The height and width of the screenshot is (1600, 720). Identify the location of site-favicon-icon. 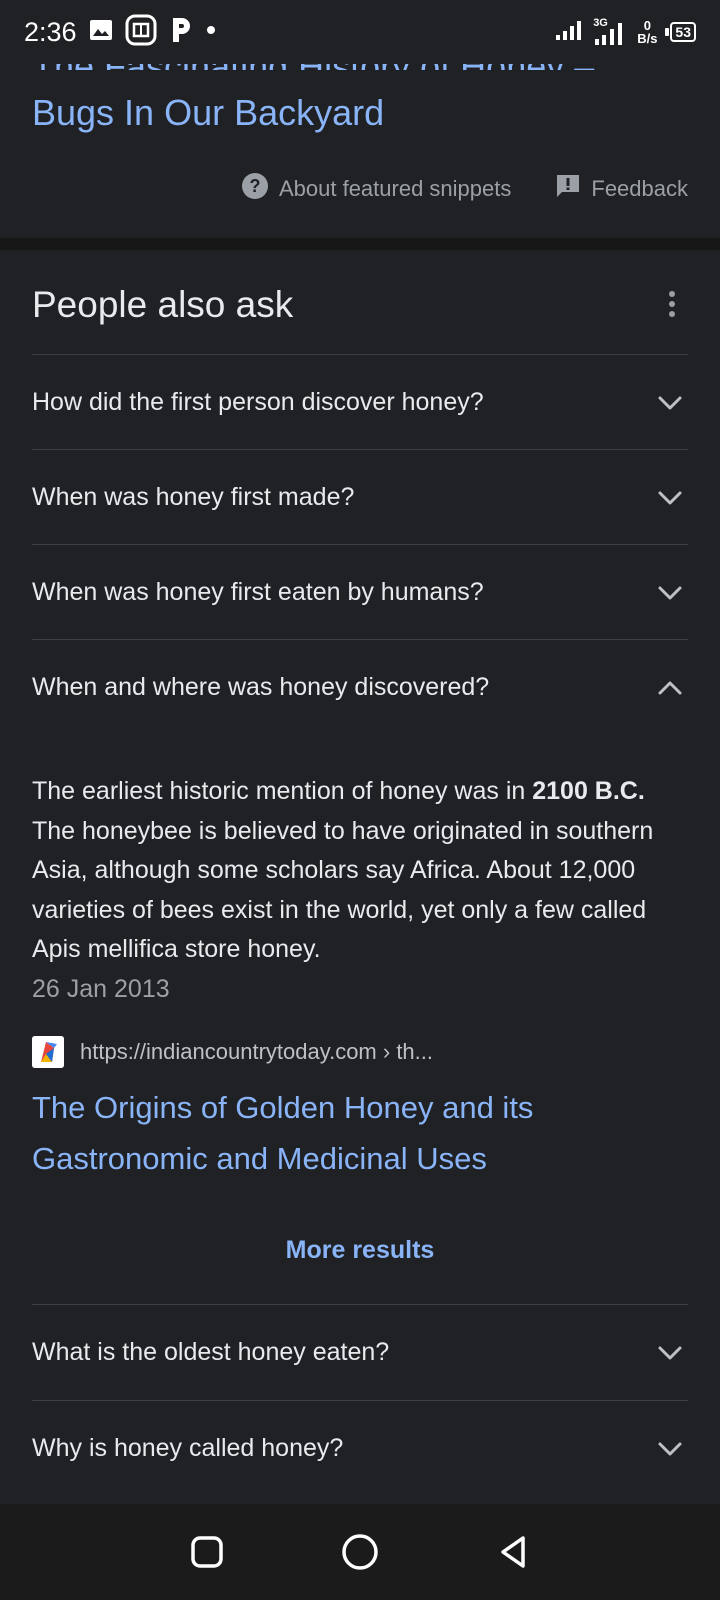
(48, 1052).